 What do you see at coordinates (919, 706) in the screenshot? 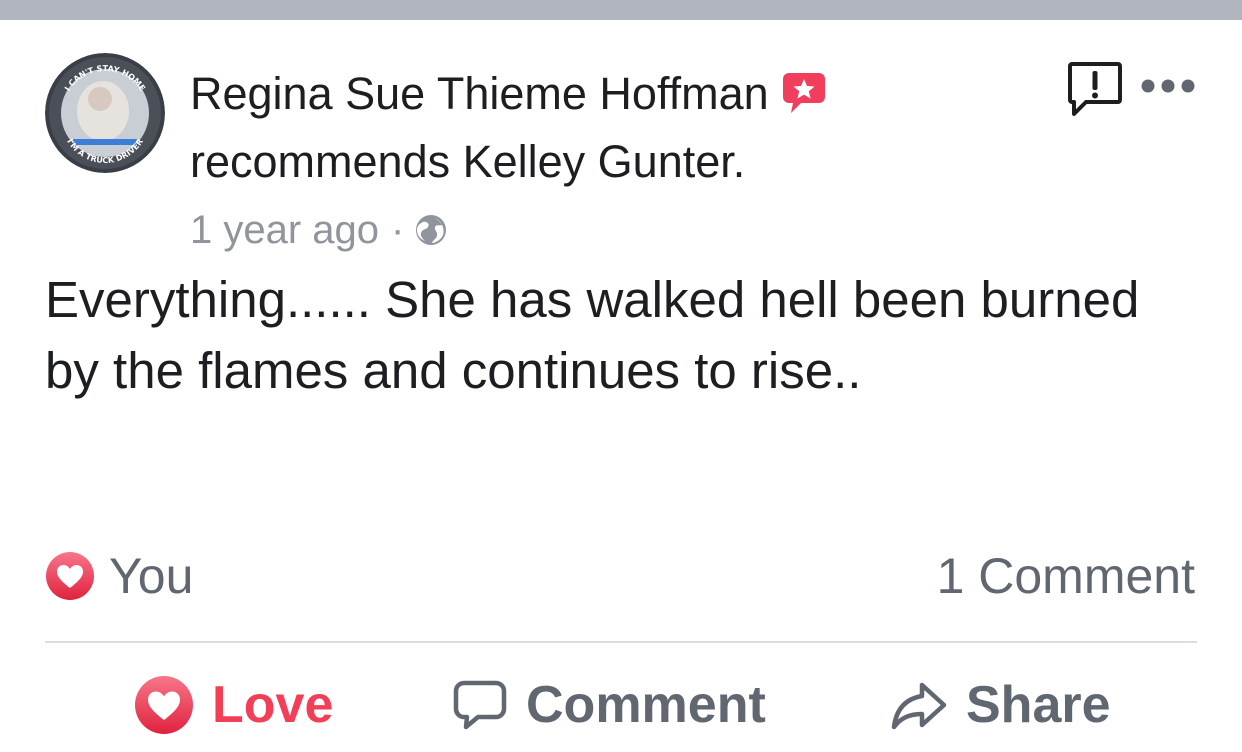
I see `share-icon` at bounding box center [919, 706].